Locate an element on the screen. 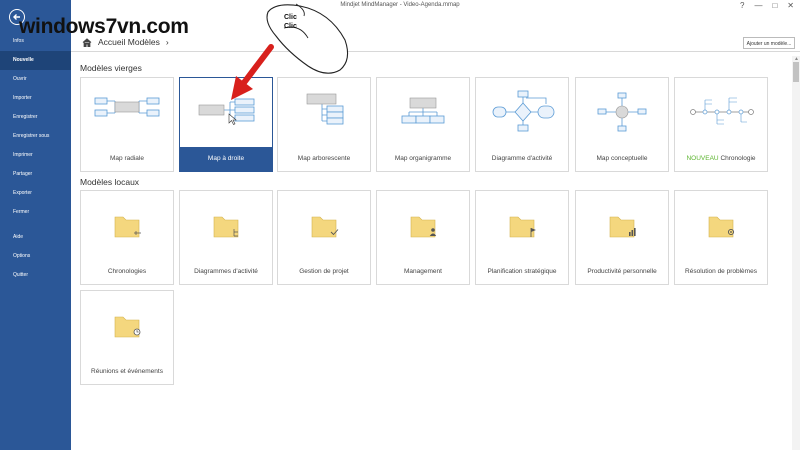 The image size is (800, 450). template-card-productivite-personnelle: Productivité personnelle is located at coordinates (622, 237).